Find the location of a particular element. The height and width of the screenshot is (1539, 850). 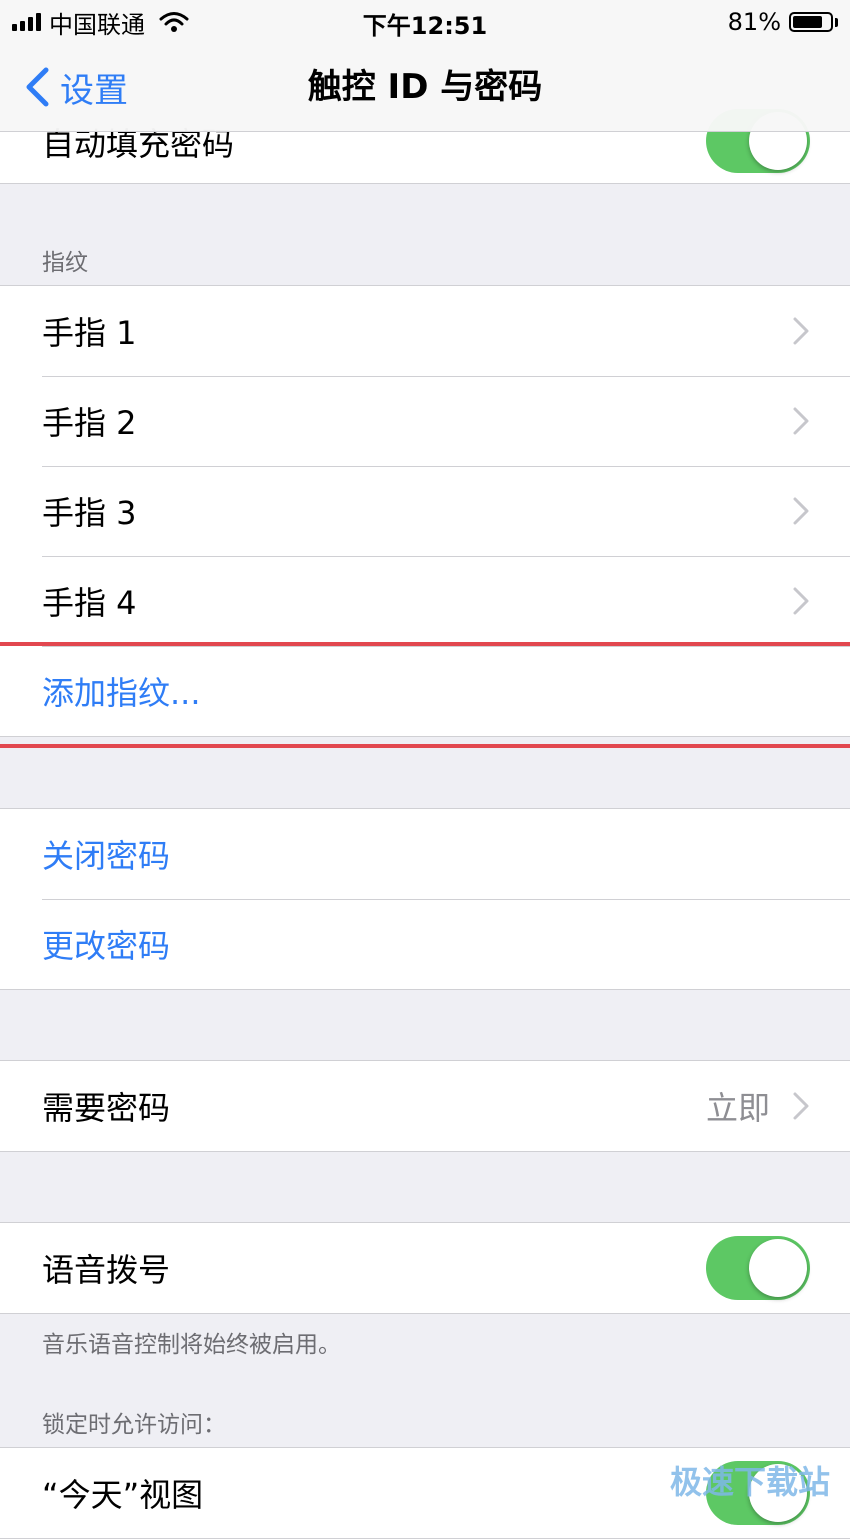

navigation-bar: 设置 触控 ID 与密码 is located at coordinates (425, 88).